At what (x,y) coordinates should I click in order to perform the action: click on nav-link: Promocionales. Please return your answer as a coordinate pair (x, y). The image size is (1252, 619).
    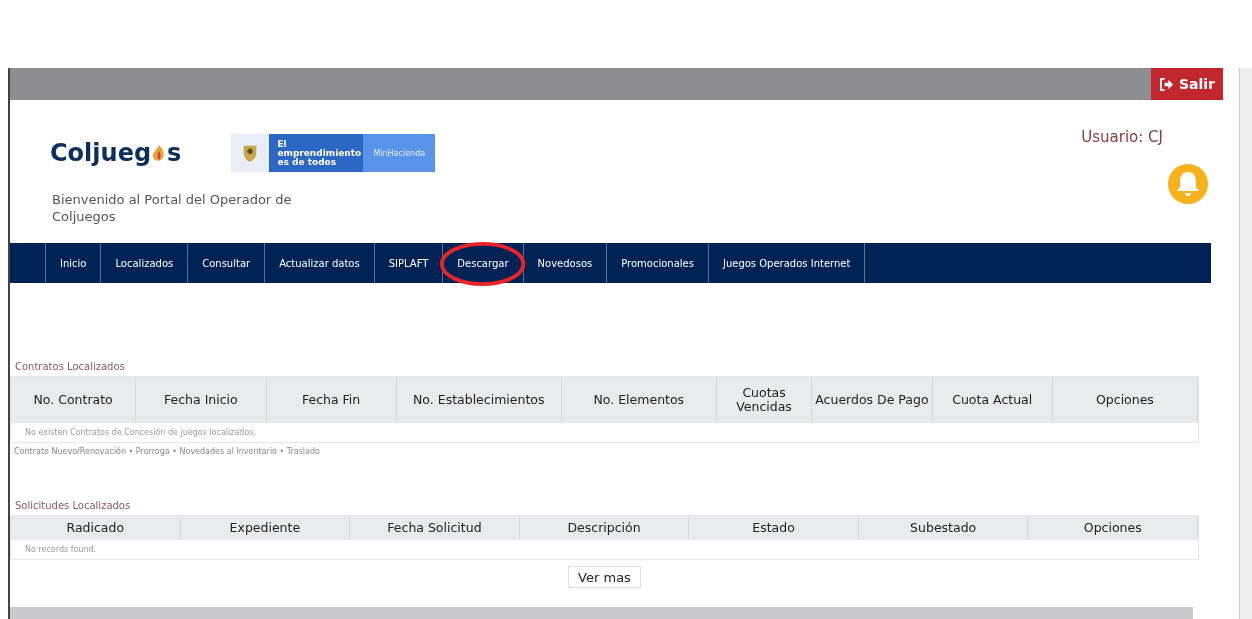
    Looking at the image, I should click on (658, 263).